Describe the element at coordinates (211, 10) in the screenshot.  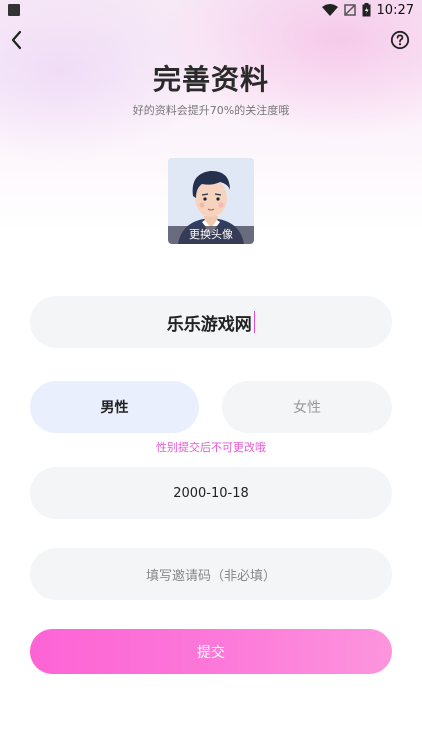
I see `status-bar: 10:27` at that location.